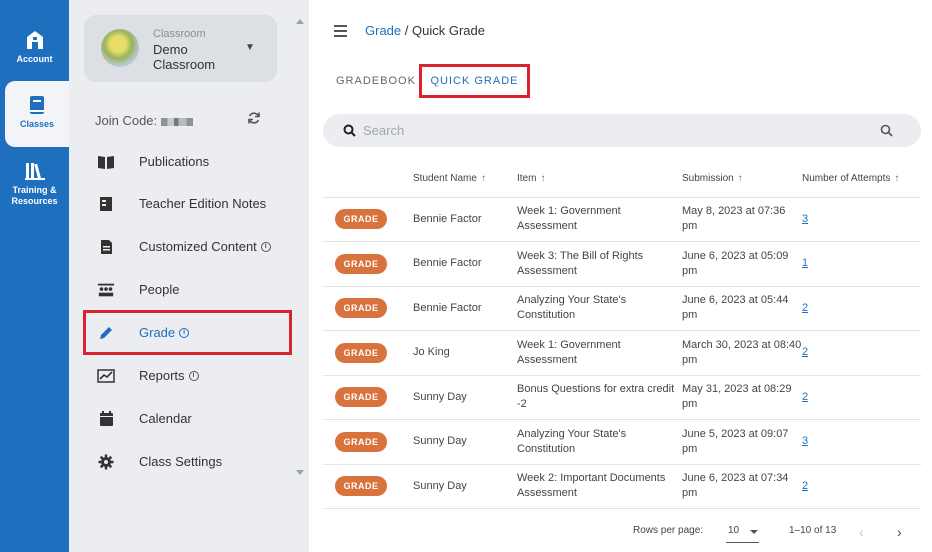  Describe the element at coordinates (742, 442) in the screenshot. I see `submission-cell: June 5, 2023 at 09:07 pm` at that location.